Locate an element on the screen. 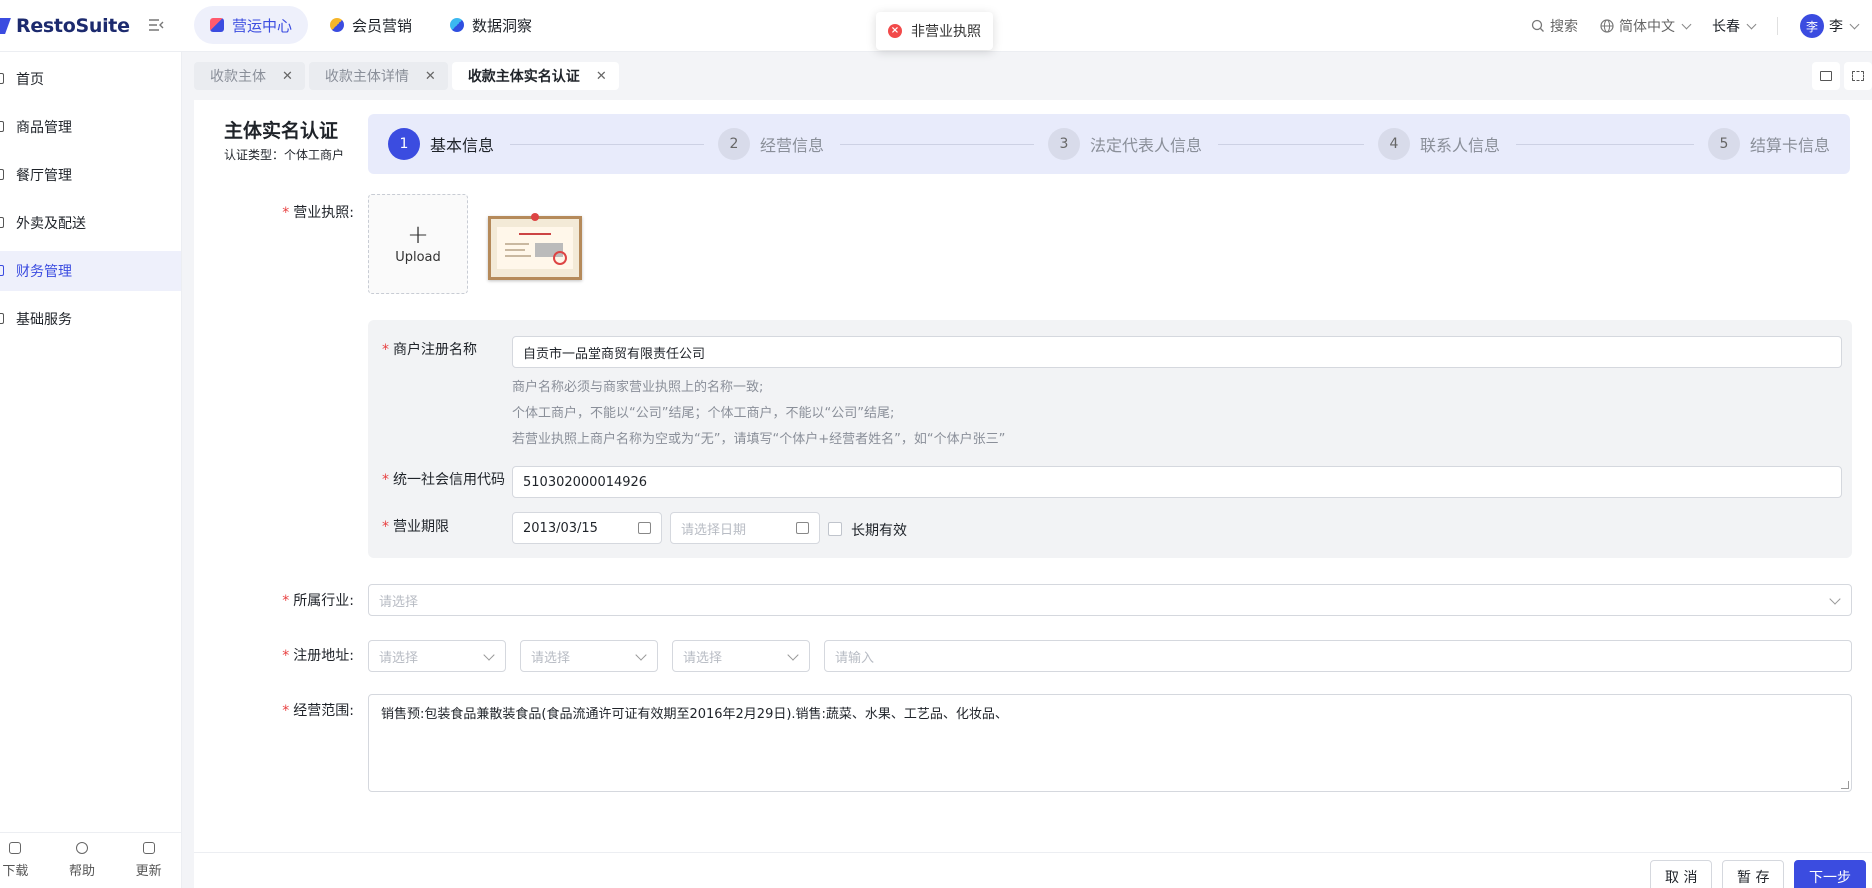  license-image is located at coordinates (535, 248).